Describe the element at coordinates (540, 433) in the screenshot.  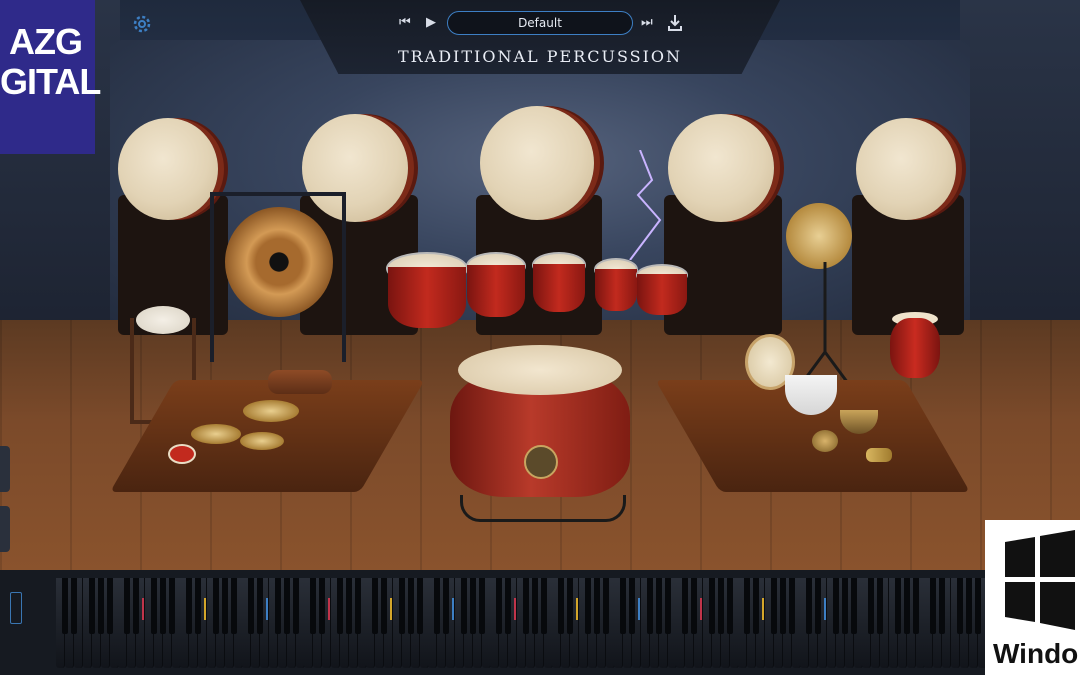
I see `main-taiko-drum` at that location.